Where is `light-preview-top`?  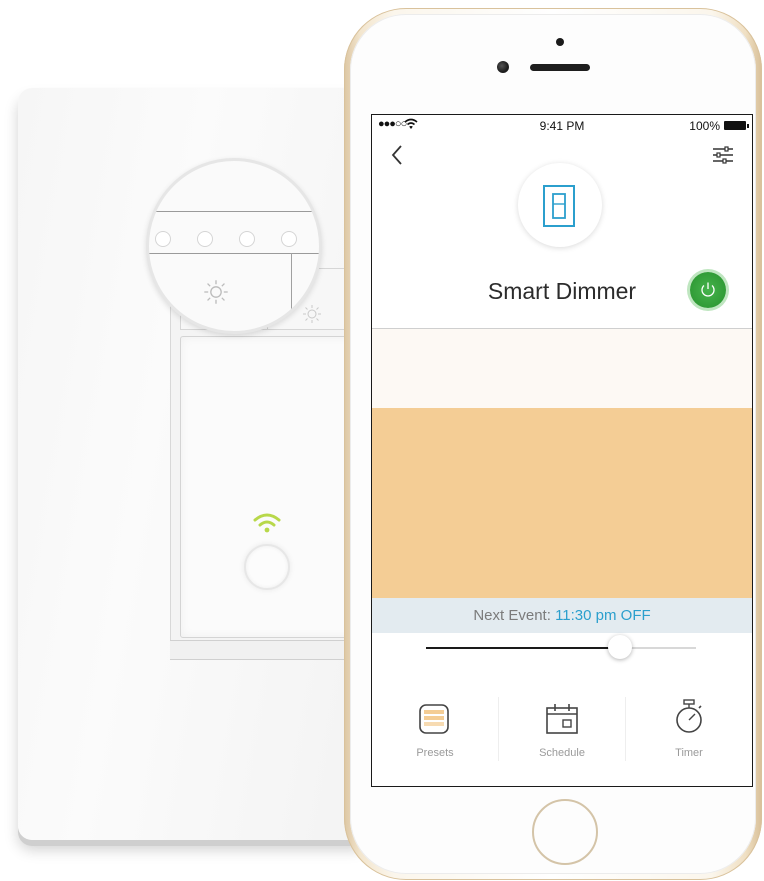
light-preview-top is located at coordinates (562, 368).